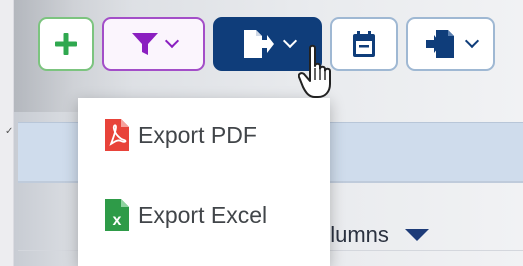 Image resolution: width=523 pixels, height=266 pixels. What do you see at coordinates (117, 135) in the screenshot?
I see `pdf-file-icon` at bounding box center [117, 135].